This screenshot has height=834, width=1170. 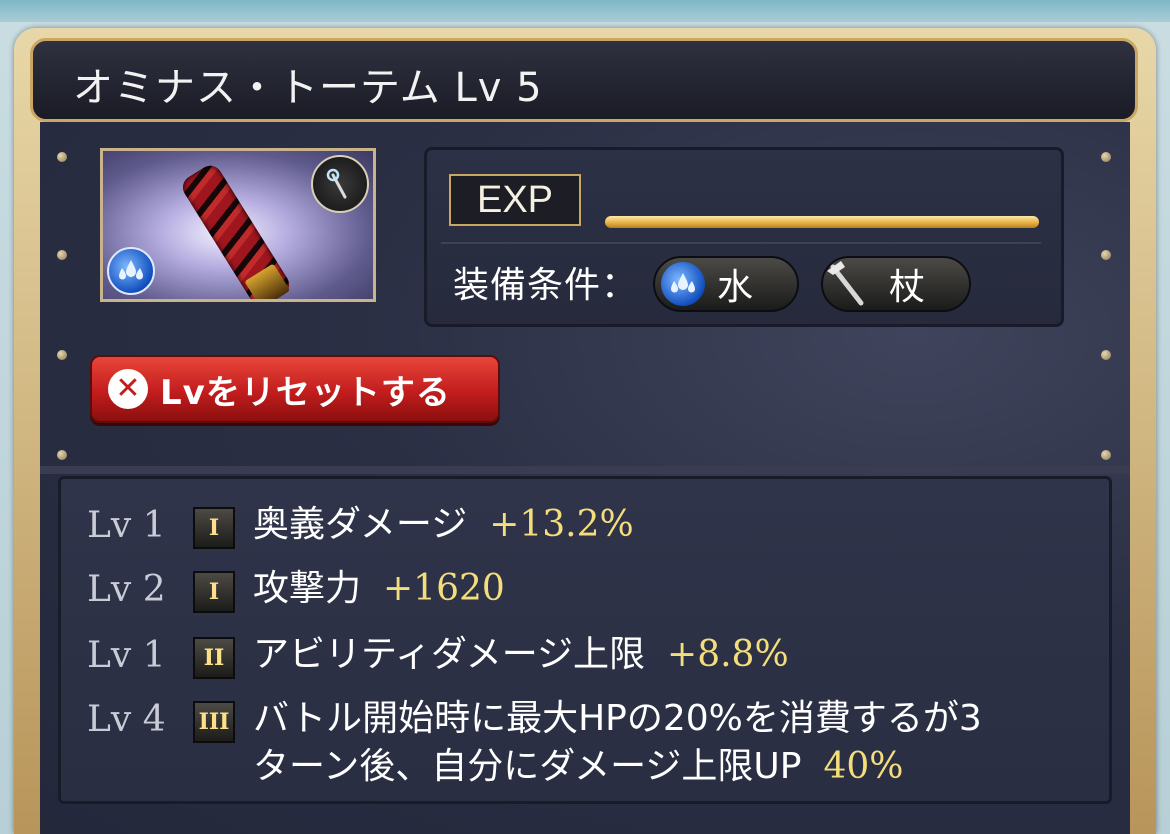 What do you see at coordinates (907, 287) in the screenshot?
I see `requirement-weapon-label: 杖` at bounding box center [907, 287].